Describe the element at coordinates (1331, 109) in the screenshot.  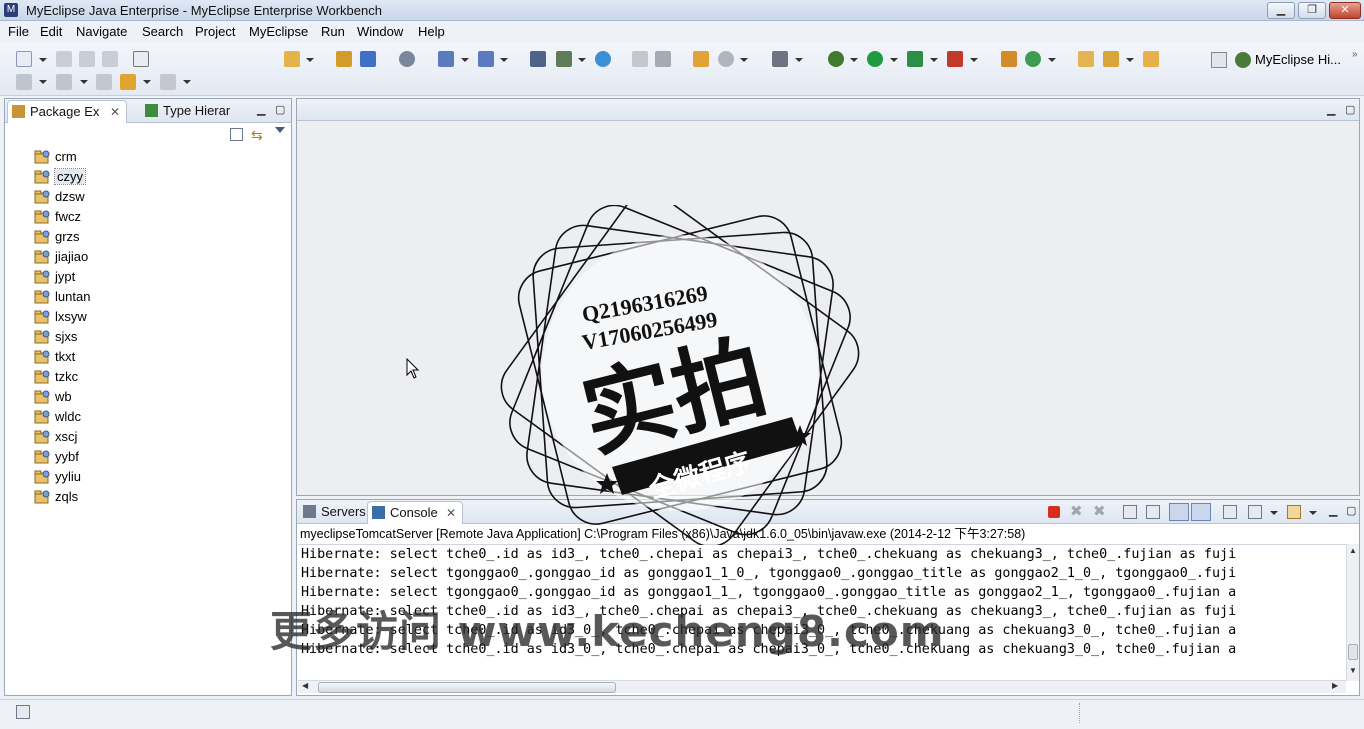
I see `minimize-editor-icon: ▁` at that location.